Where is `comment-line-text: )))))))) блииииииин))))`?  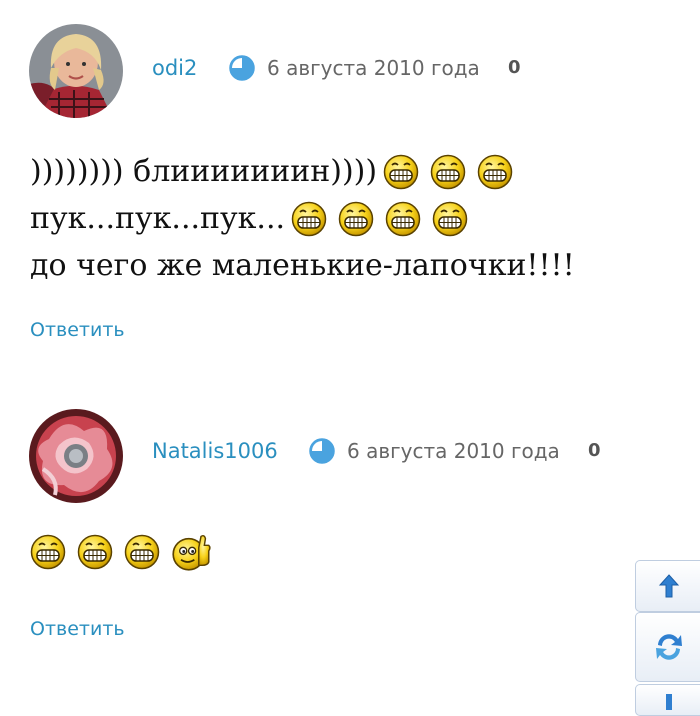
comment-line-text: )))))))) блииииииин)))) is located at coordinates (204, 171).